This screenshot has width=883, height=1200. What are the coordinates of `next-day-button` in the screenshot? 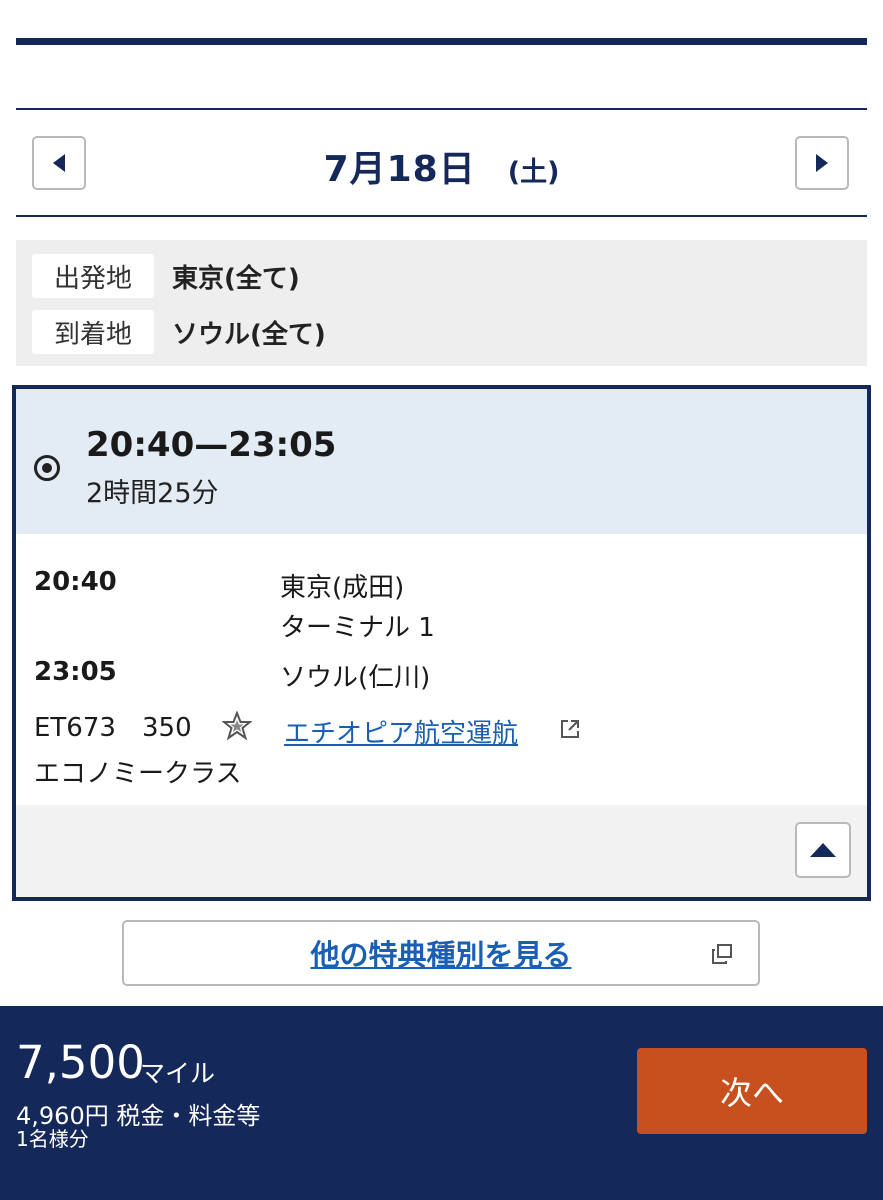 It's located at (822, 163).